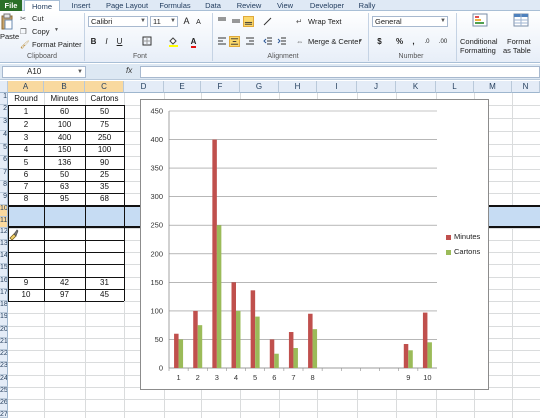 This screenshot has height=418, width=540. What do you see at coordinates (443, 42) in the screenshot?
I see `decrease-decimal-button: .00` at bounding box center [443, 42].